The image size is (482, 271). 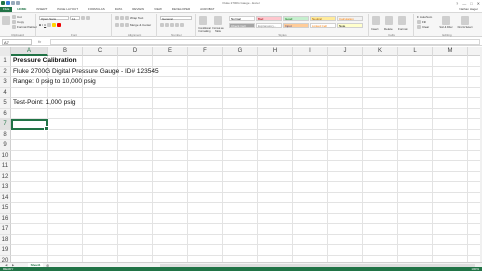 I want to click on column-header-j: J, so click(x=345, y=51).